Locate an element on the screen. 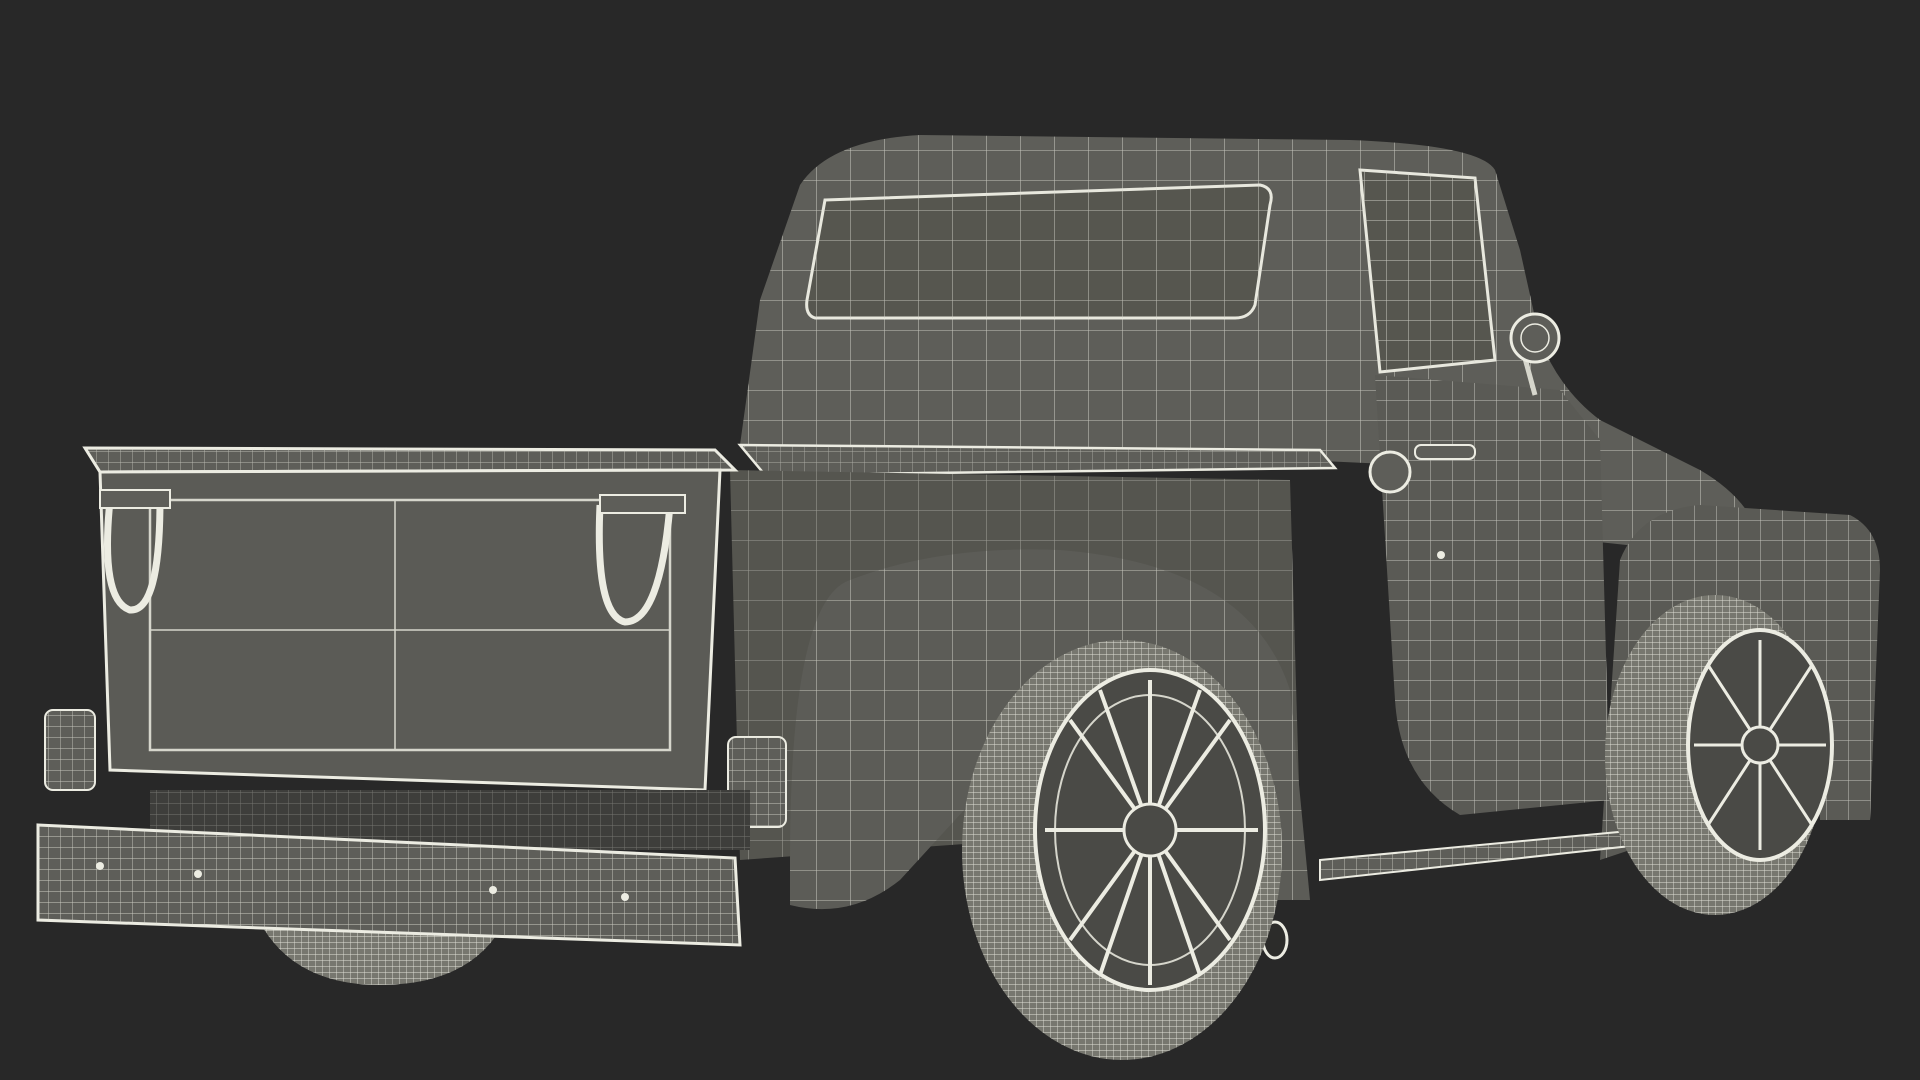 This screenshot has width=1920, height=1080. door-handle is located at coordinates (1445, 452).